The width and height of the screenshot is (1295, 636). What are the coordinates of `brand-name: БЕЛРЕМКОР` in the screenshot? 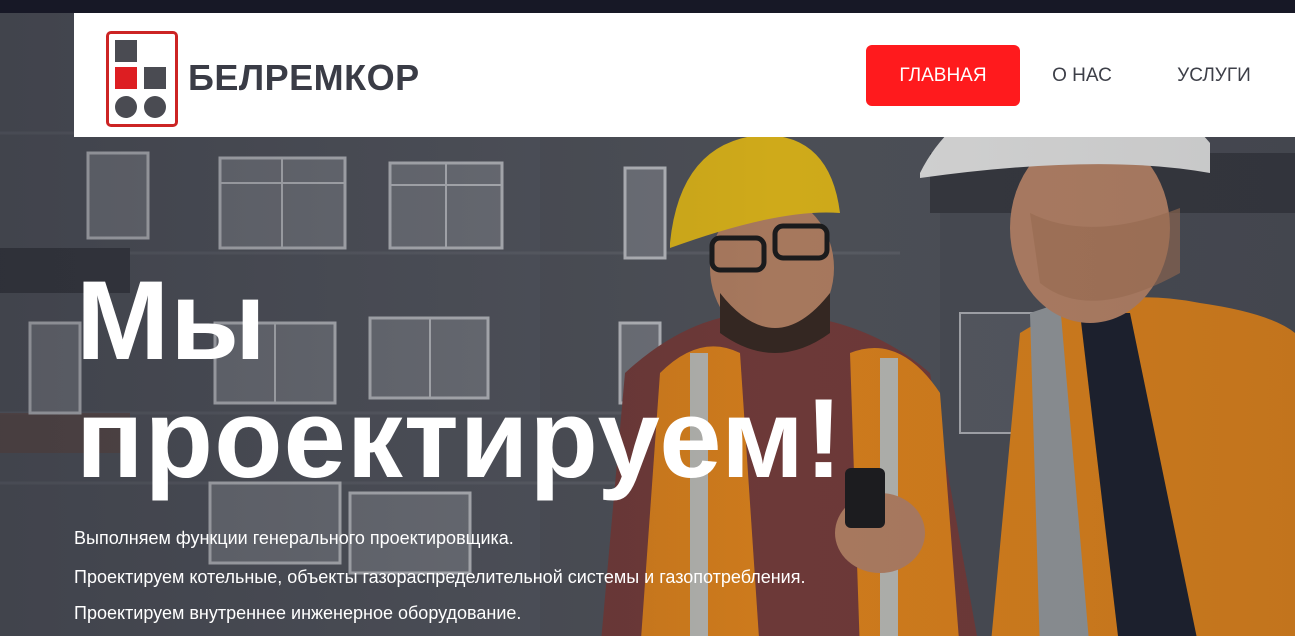 It's located at (304, 78).